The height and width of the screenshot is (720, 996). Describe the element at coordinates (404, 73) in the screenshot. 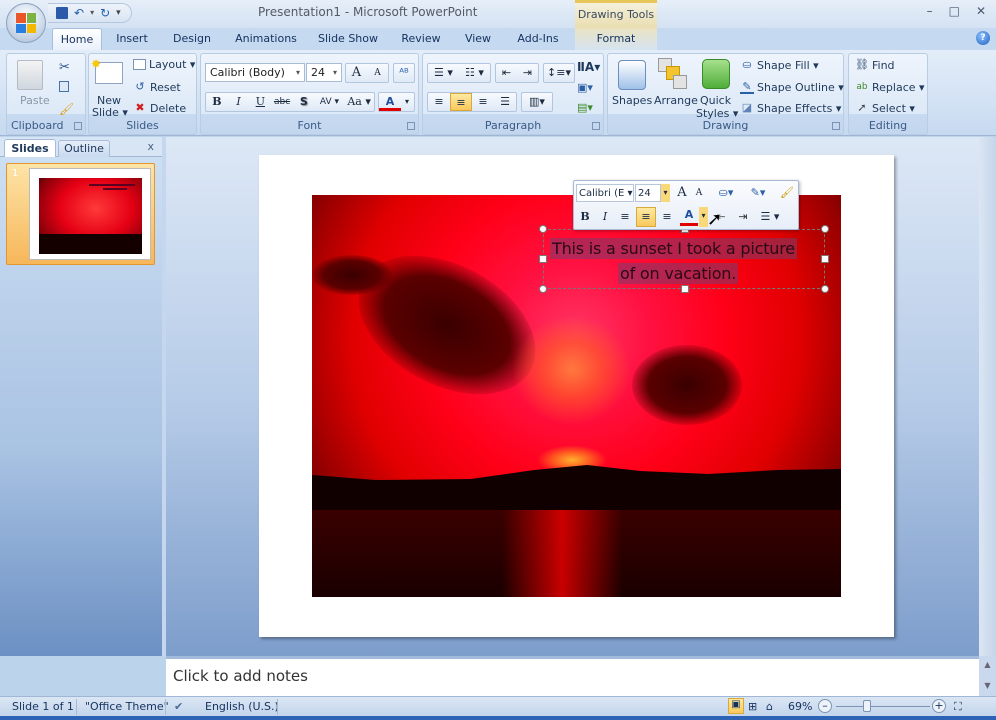

I see `clear-formatting-button: ᴬᴮ` at that location.